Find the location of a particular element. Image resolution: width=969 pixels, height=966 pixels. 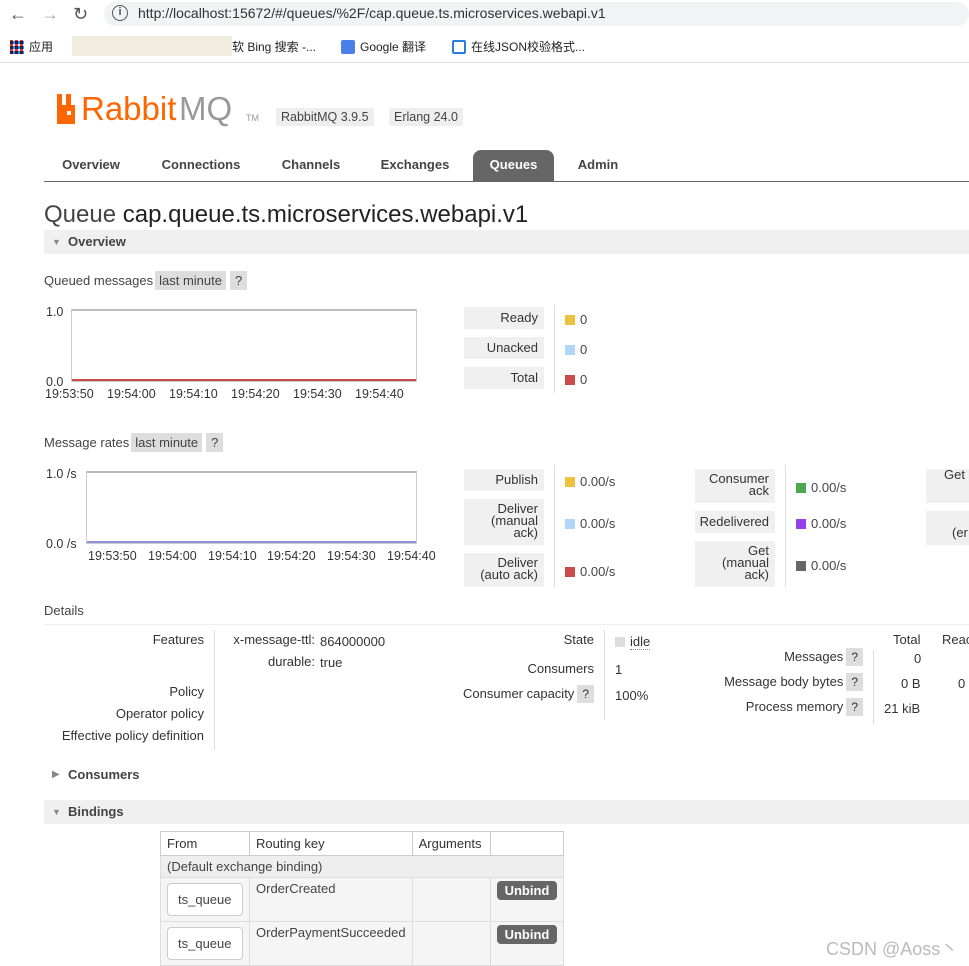

svg-text: Rabbit is located at coordinates (128, 108).